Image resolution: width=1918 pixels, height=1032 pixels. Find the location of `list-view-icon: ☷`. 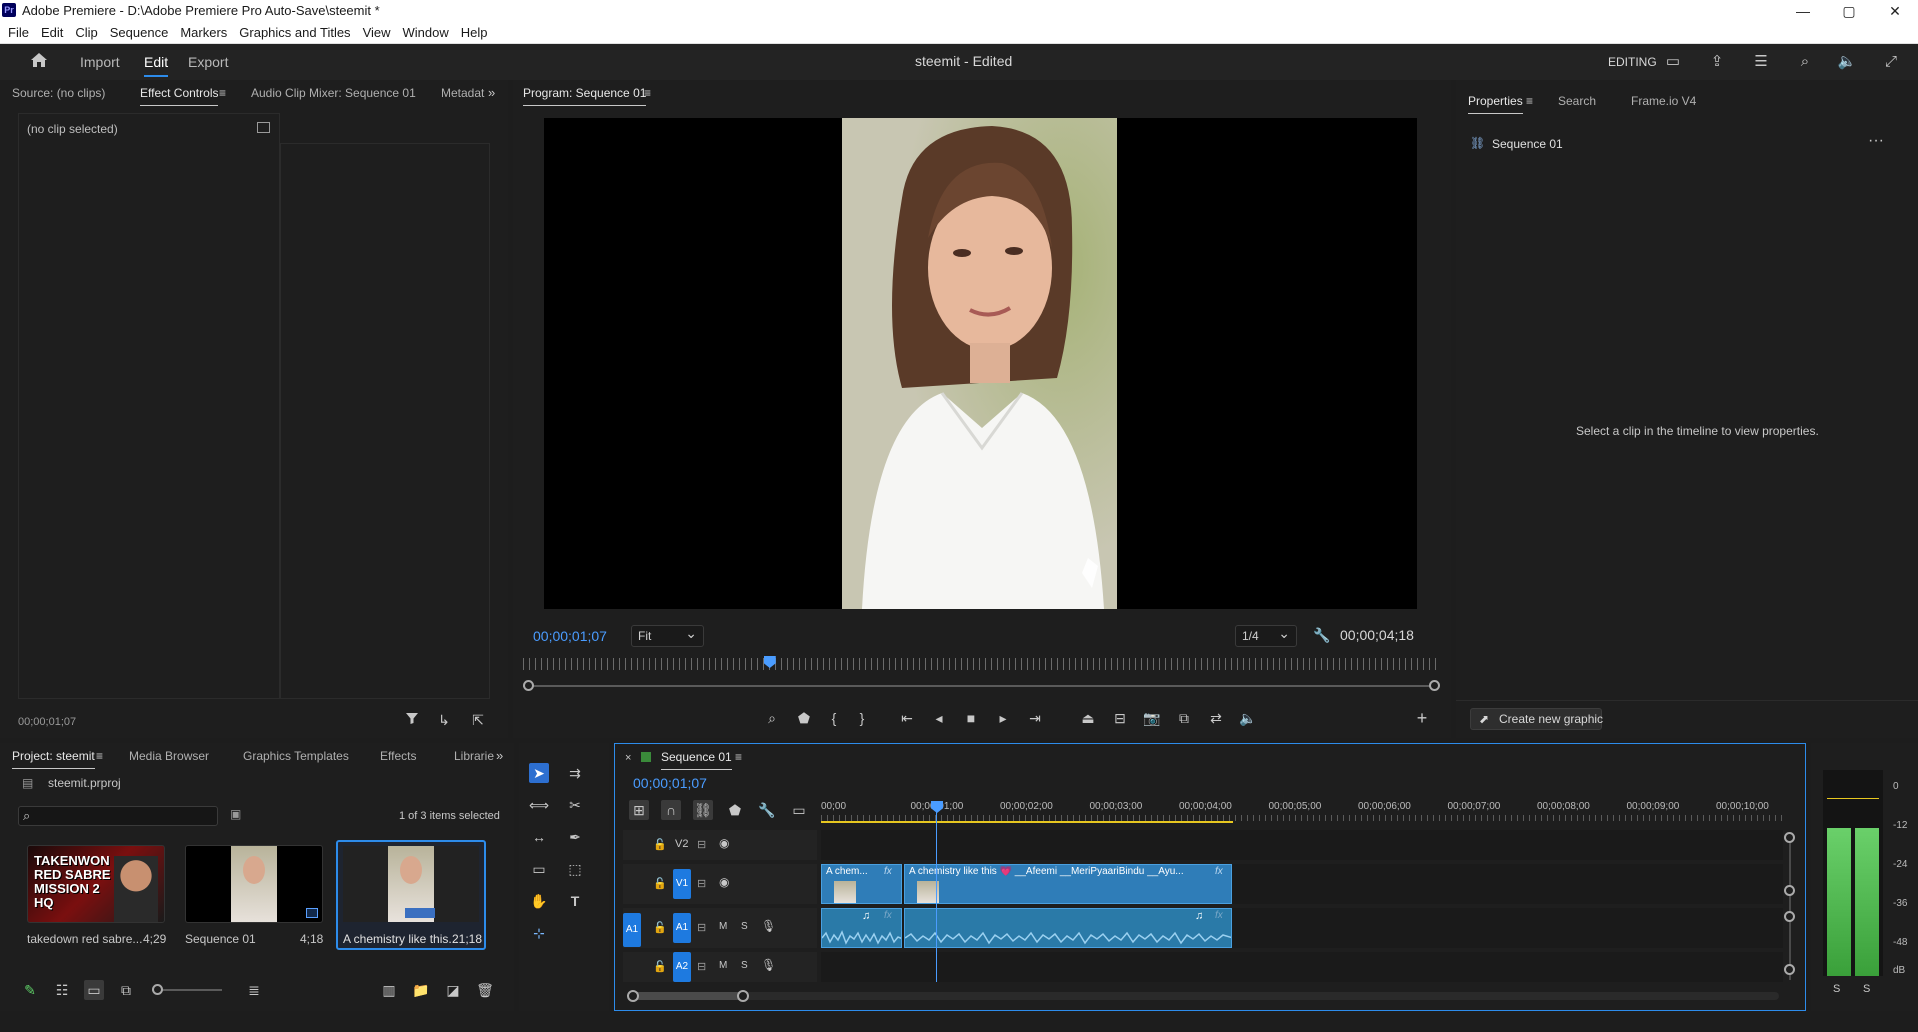

list-view-icon: ☷ is located at coordinates (62, 990).